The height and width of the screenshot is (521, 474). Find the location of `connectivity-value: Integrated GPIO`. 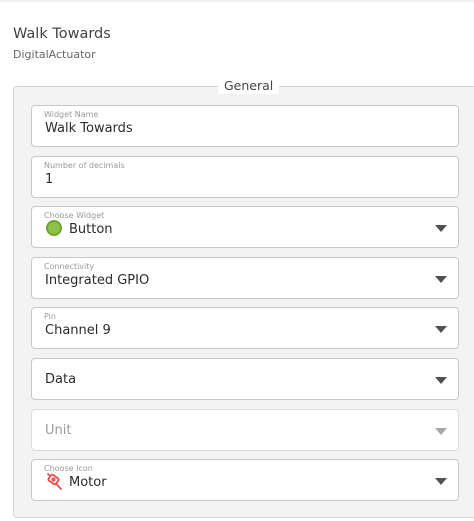

connectivity-value: Integrated GPIO is located at coordinates (97, 280).